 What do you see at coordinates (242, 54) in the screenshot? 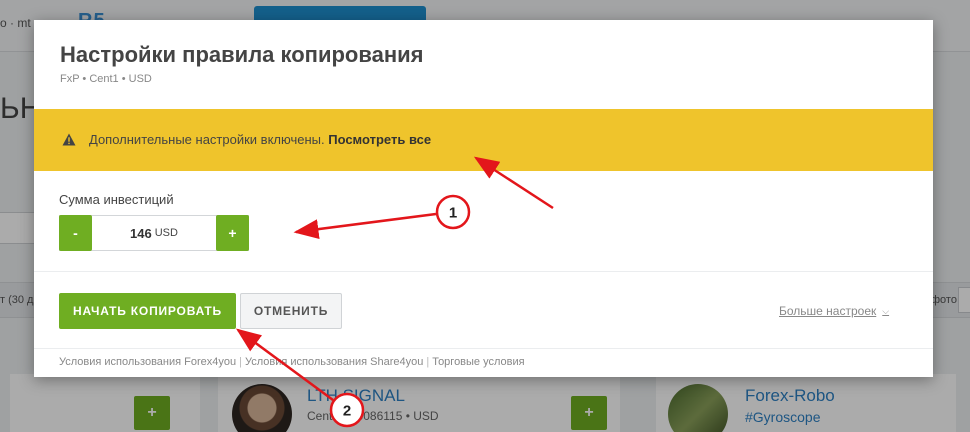
I see `dialog-title: Настройки правила копирования` at bounding box center [242, 54].